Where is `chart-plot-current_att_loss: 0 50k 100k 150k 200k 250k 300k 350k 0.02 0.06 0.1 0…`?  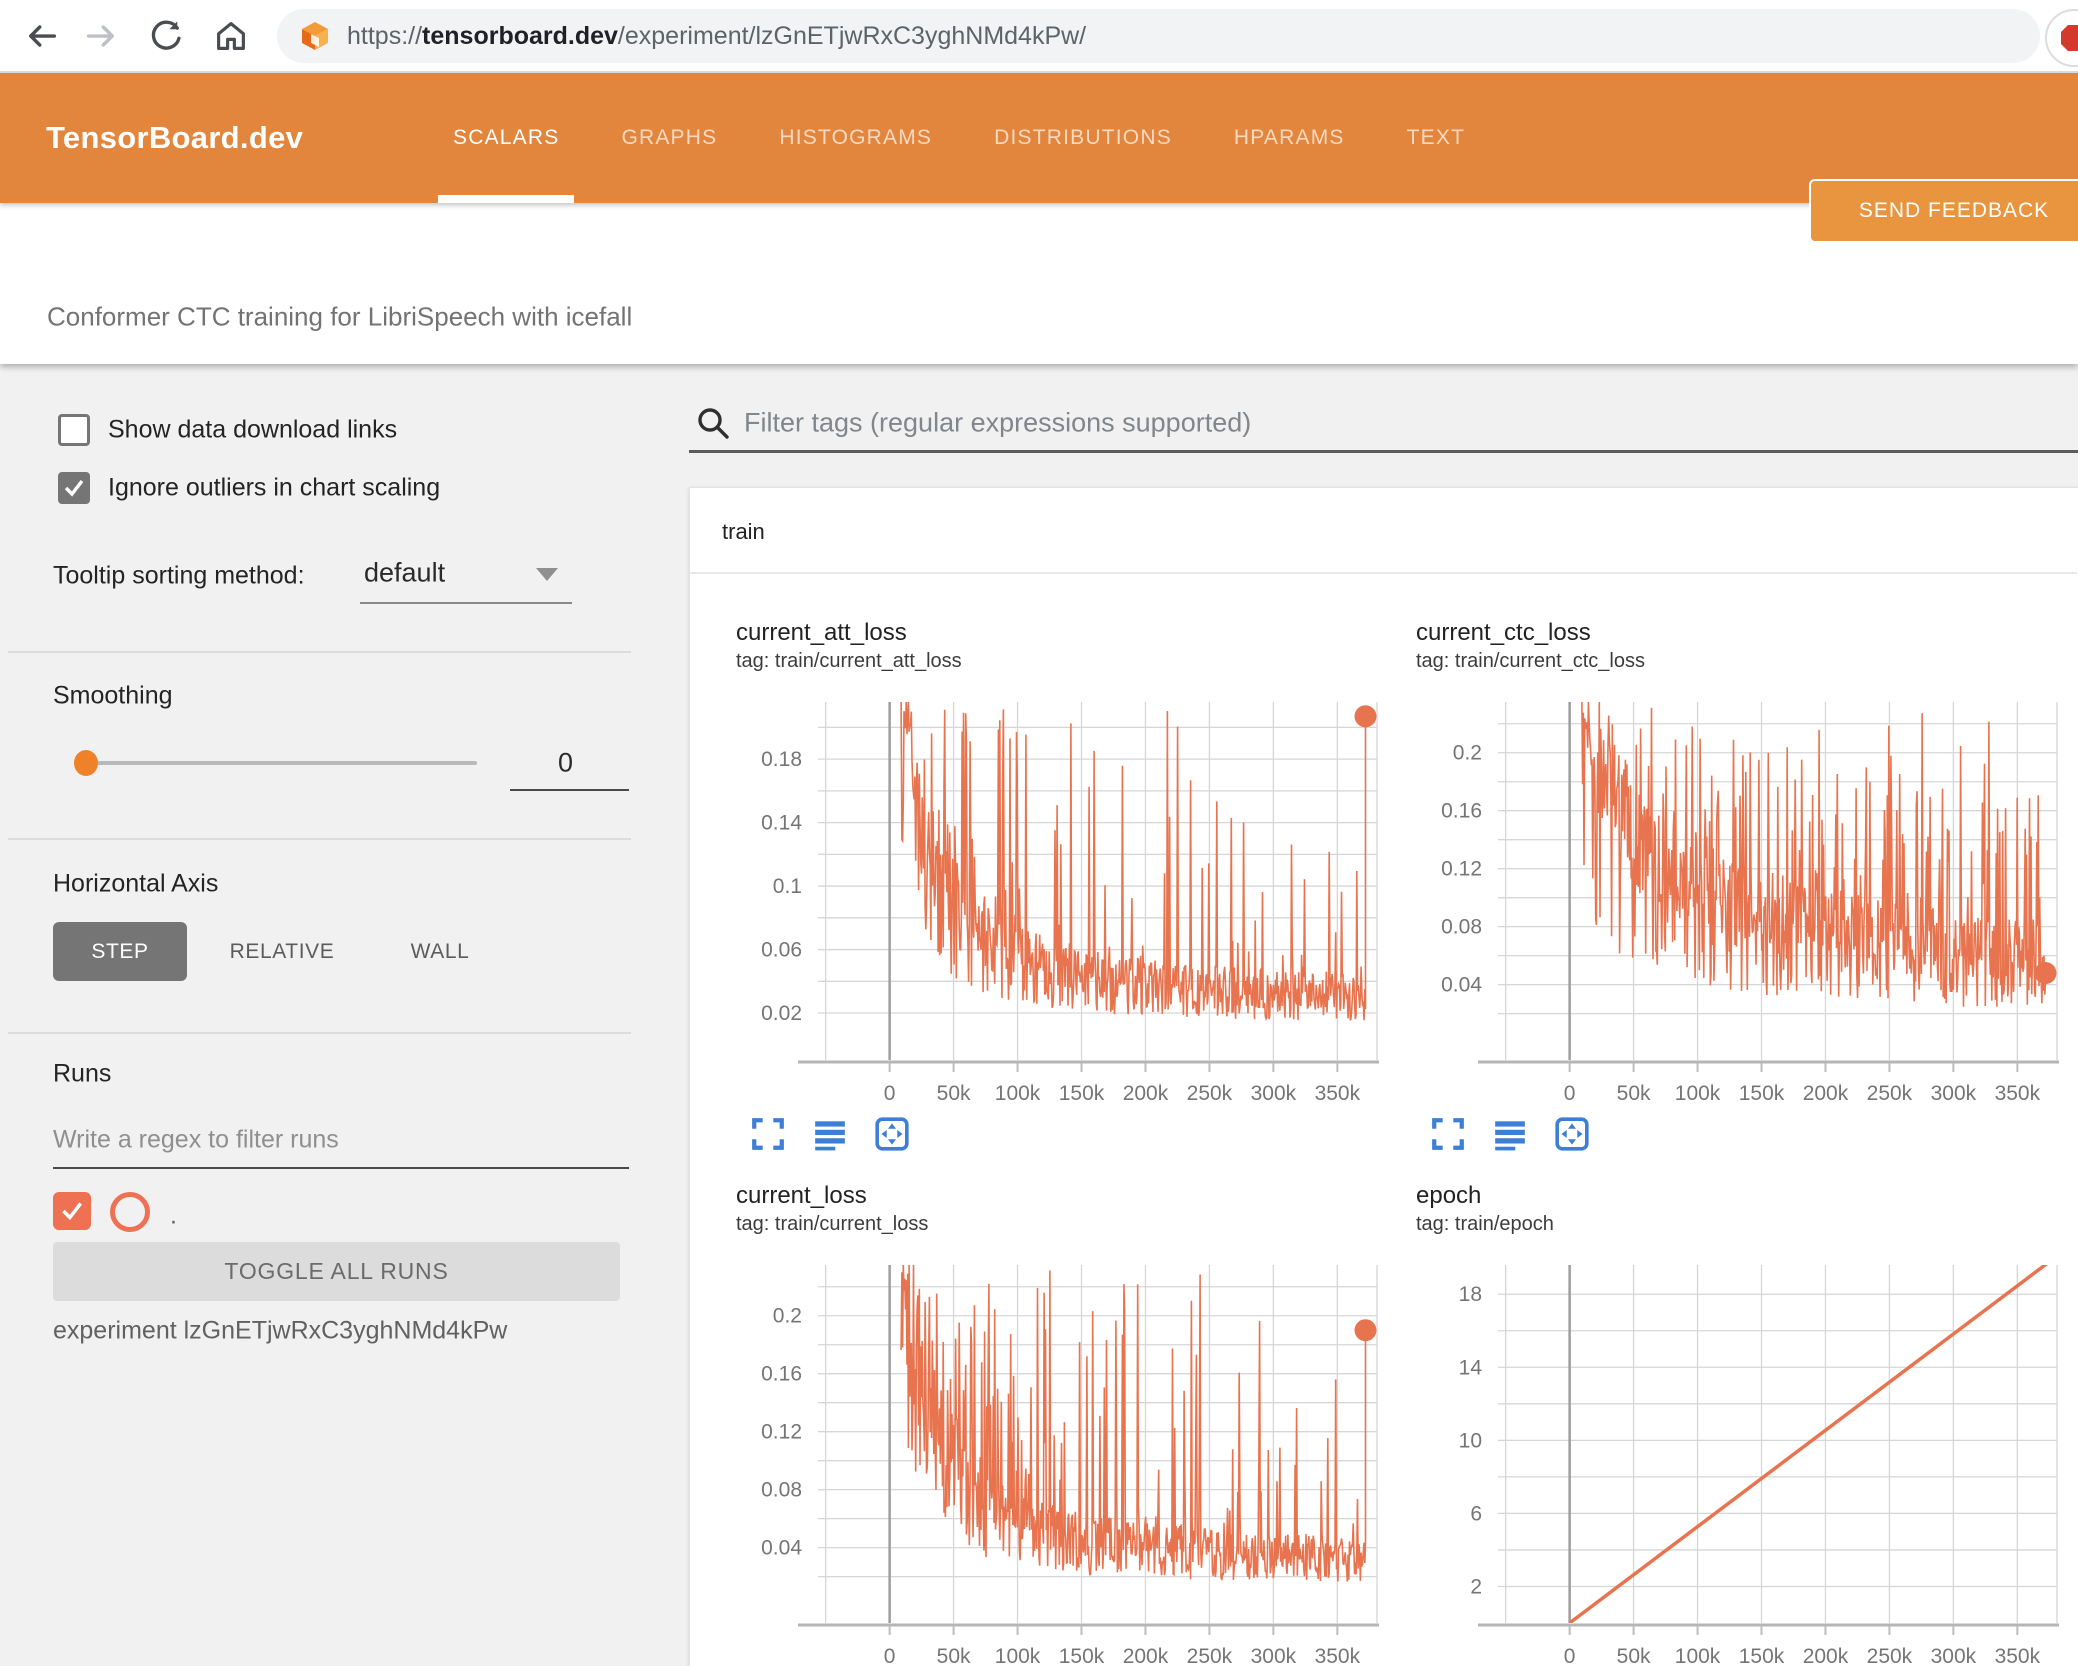
chart-plot-current_att_loss: 0 50k 100k 150k 200k 250k 300k 350k 0.02 0.06 0.1 0… is located at coordinates (1050, 902).